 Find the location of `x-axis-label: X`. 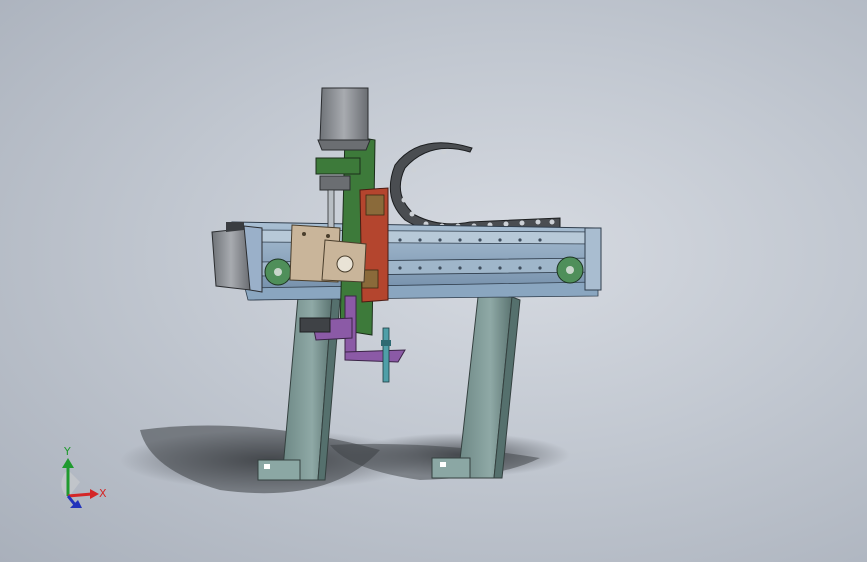

x-axis-label: X is located at coordinates (103, 493).